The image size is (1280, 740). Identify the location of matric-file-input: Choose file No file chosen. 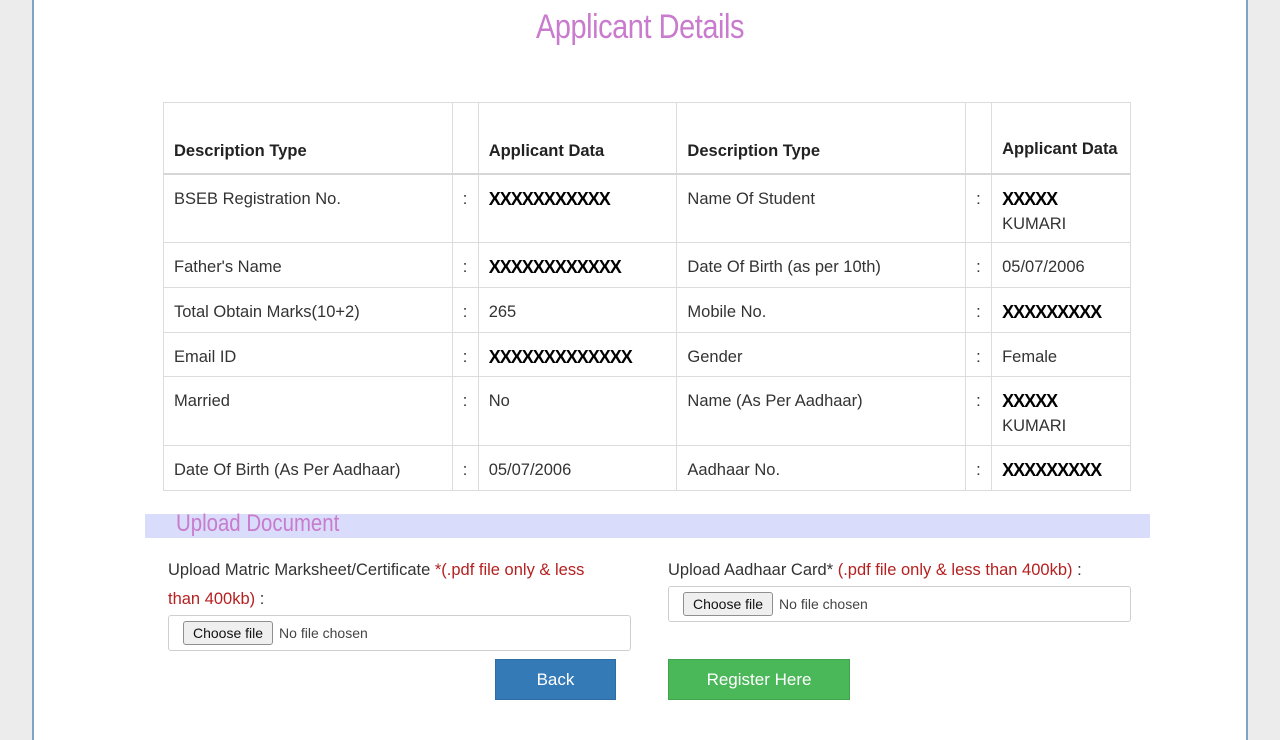
(399, 633).